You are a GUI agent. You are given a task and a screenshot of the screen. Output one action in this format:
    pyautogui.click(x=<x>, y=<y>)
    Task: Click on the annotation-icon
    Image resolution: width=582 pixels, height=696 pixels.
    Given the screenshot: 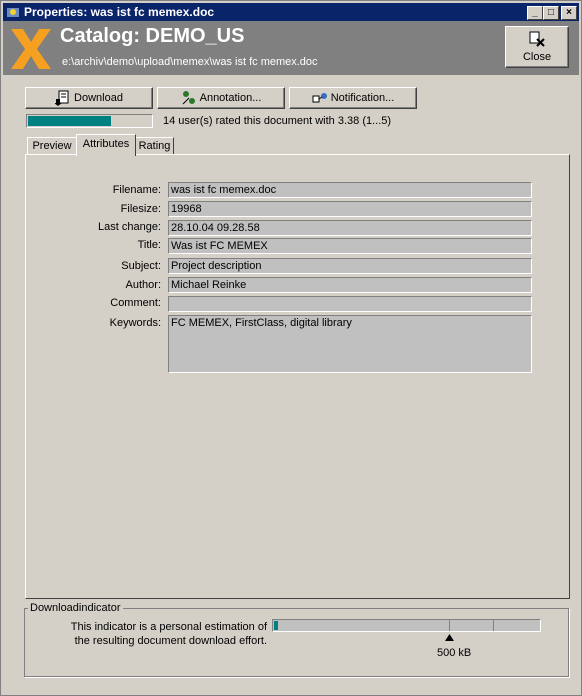 What is the action you would take?
    pyautogui.click(x=188, y=98)
    